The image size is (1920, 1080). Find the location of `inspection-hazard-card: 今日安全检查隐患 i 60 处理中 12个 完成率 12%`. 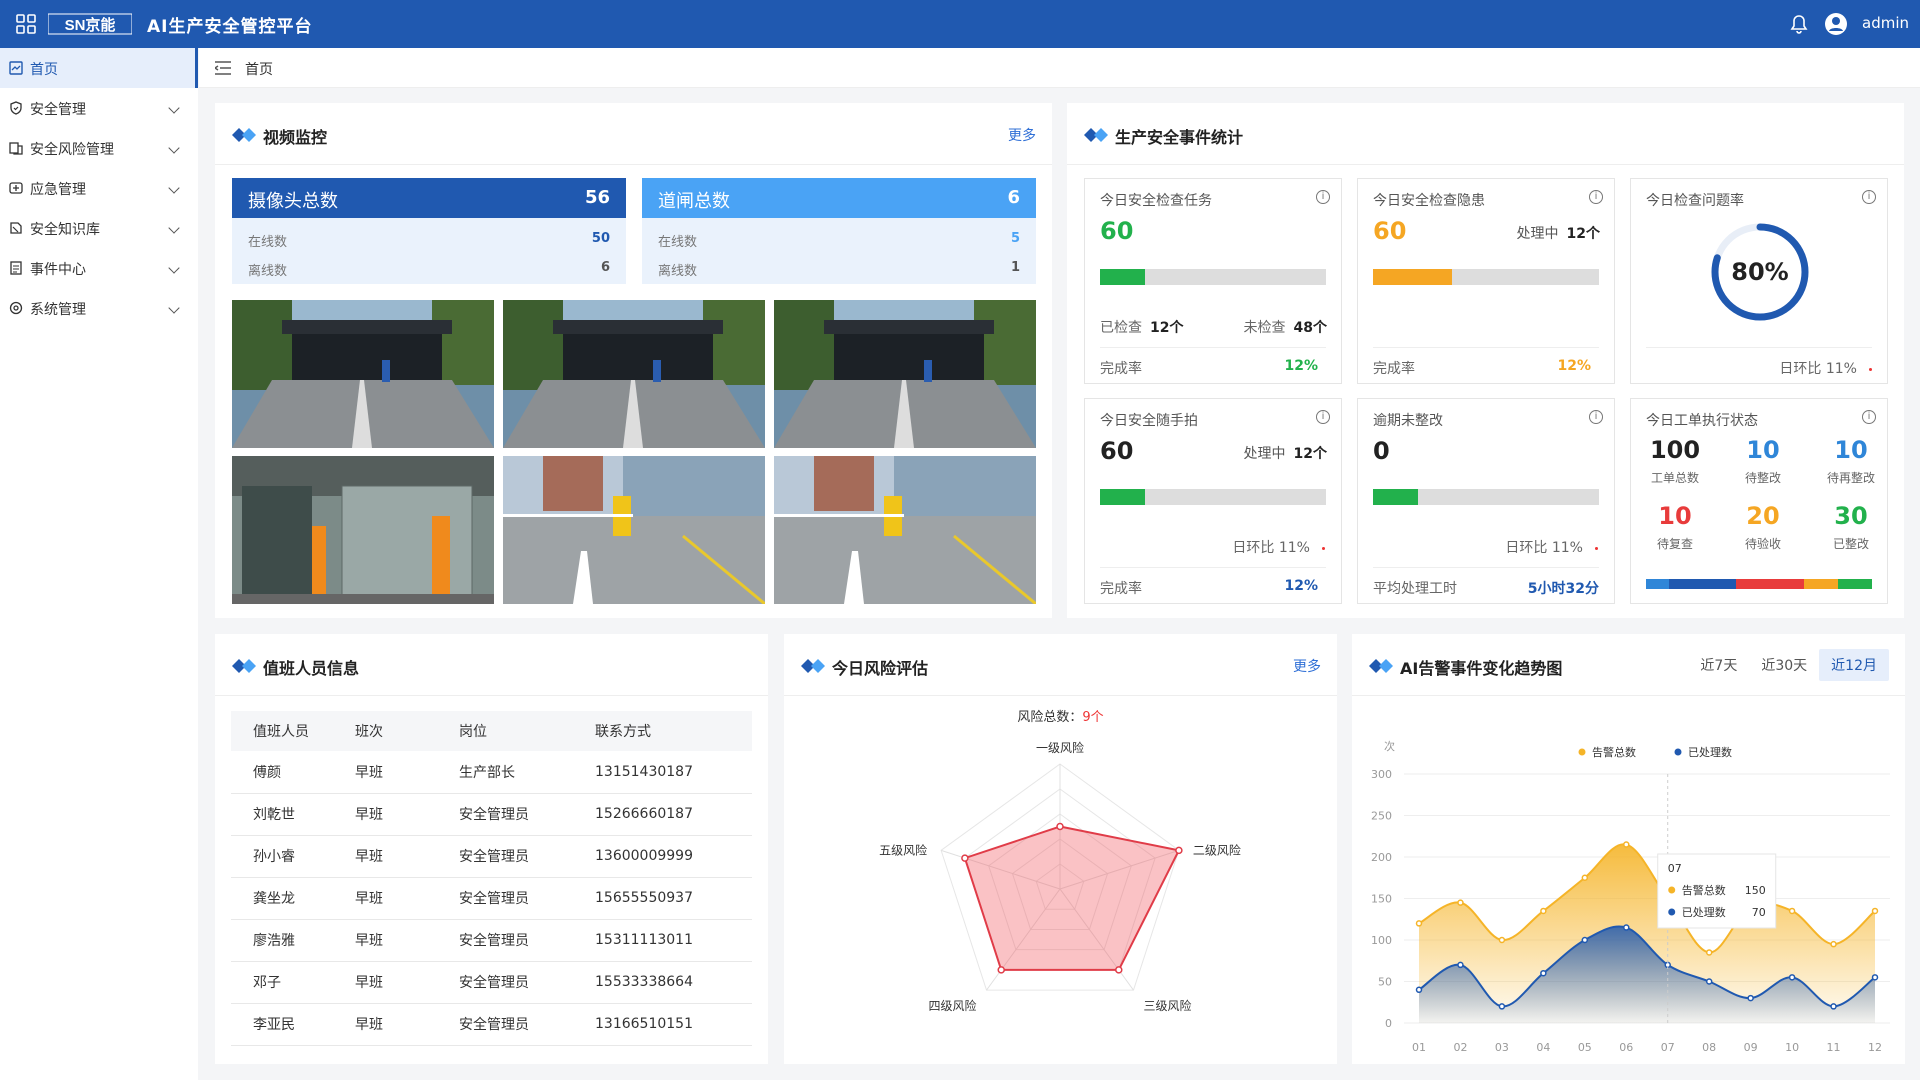

inspection-hazard-card: 今日安全检查隐患 i 60 处理中 12个 完成率 12% is located at coordinates (1486, 281).